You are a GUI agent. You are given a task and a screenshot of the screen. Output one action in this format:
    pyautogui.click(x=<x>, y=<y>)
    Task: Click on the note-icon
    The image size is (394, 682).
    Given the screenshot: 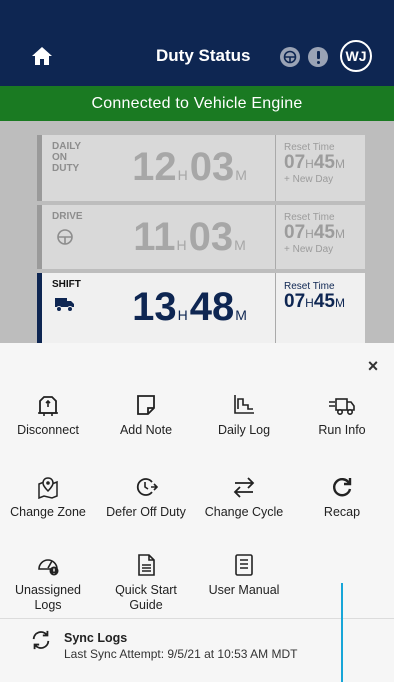 What is the action you would take?
    pyautogui.click(x=146, y=405)
    